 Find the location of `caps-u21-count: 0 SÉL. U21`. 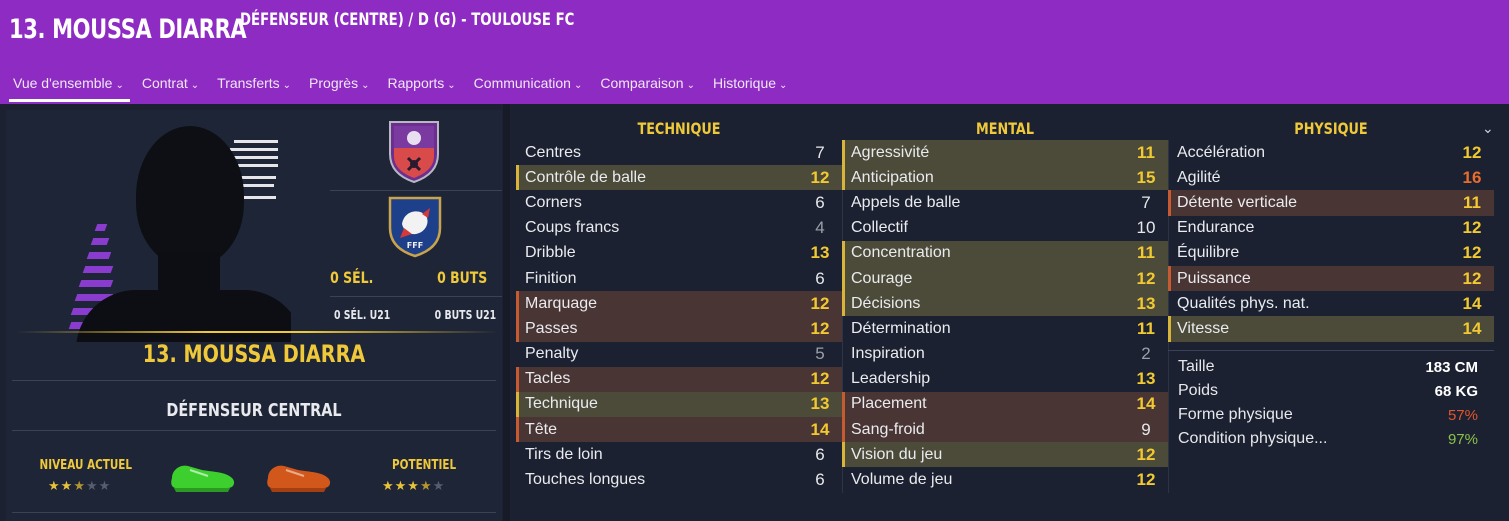

caps-u21-count: 0 SÉL. U21 is located at coordinates (362, 315).